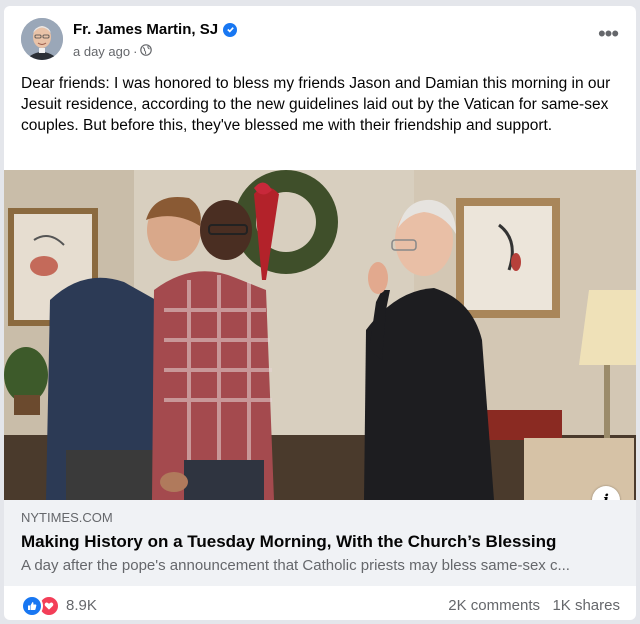 The height and width of the screenshot is (624, 640). What do you see at coordinates (81, 605) in the screenshot?
I see `reaction-count: 8.9K` at bounding box center [81, 605].